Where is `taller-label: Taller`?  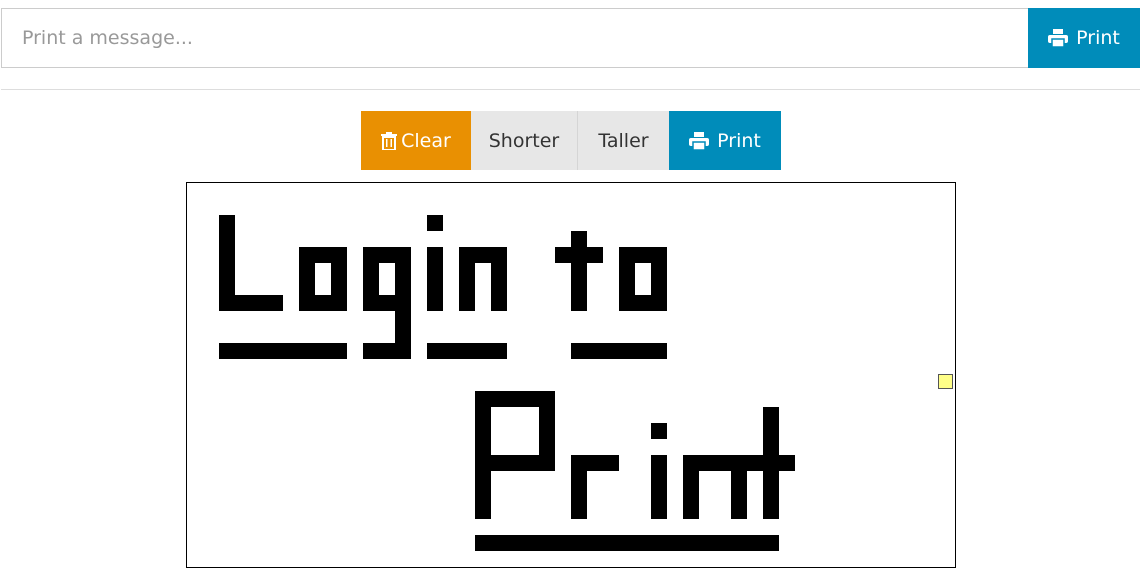
taller-label: Taller is located at coordinates (623, 140).